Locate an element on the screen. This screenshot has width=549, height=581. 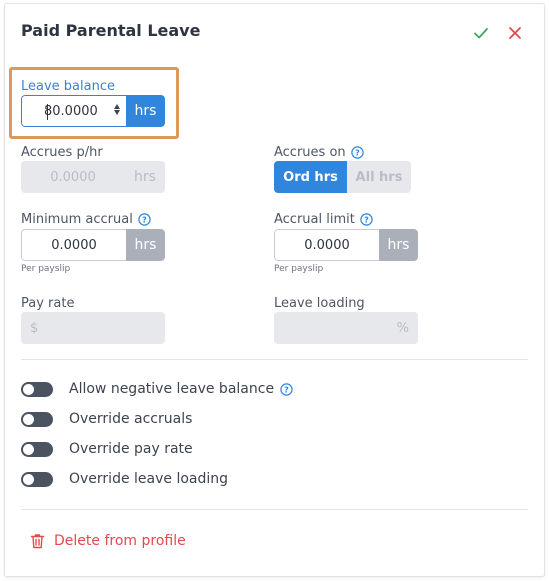
leave-loading-label: Leave loading is located at coordinates (319, 303).